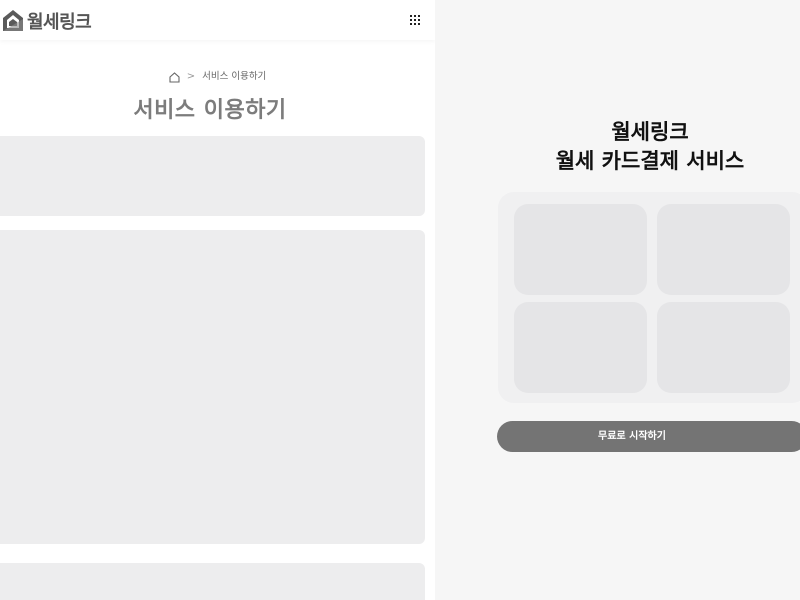 The image size is (800, 600). Describe the element at coordinates (210, 110) in the screenshot. I see `page-title: 서비스 이용하기` at that location.